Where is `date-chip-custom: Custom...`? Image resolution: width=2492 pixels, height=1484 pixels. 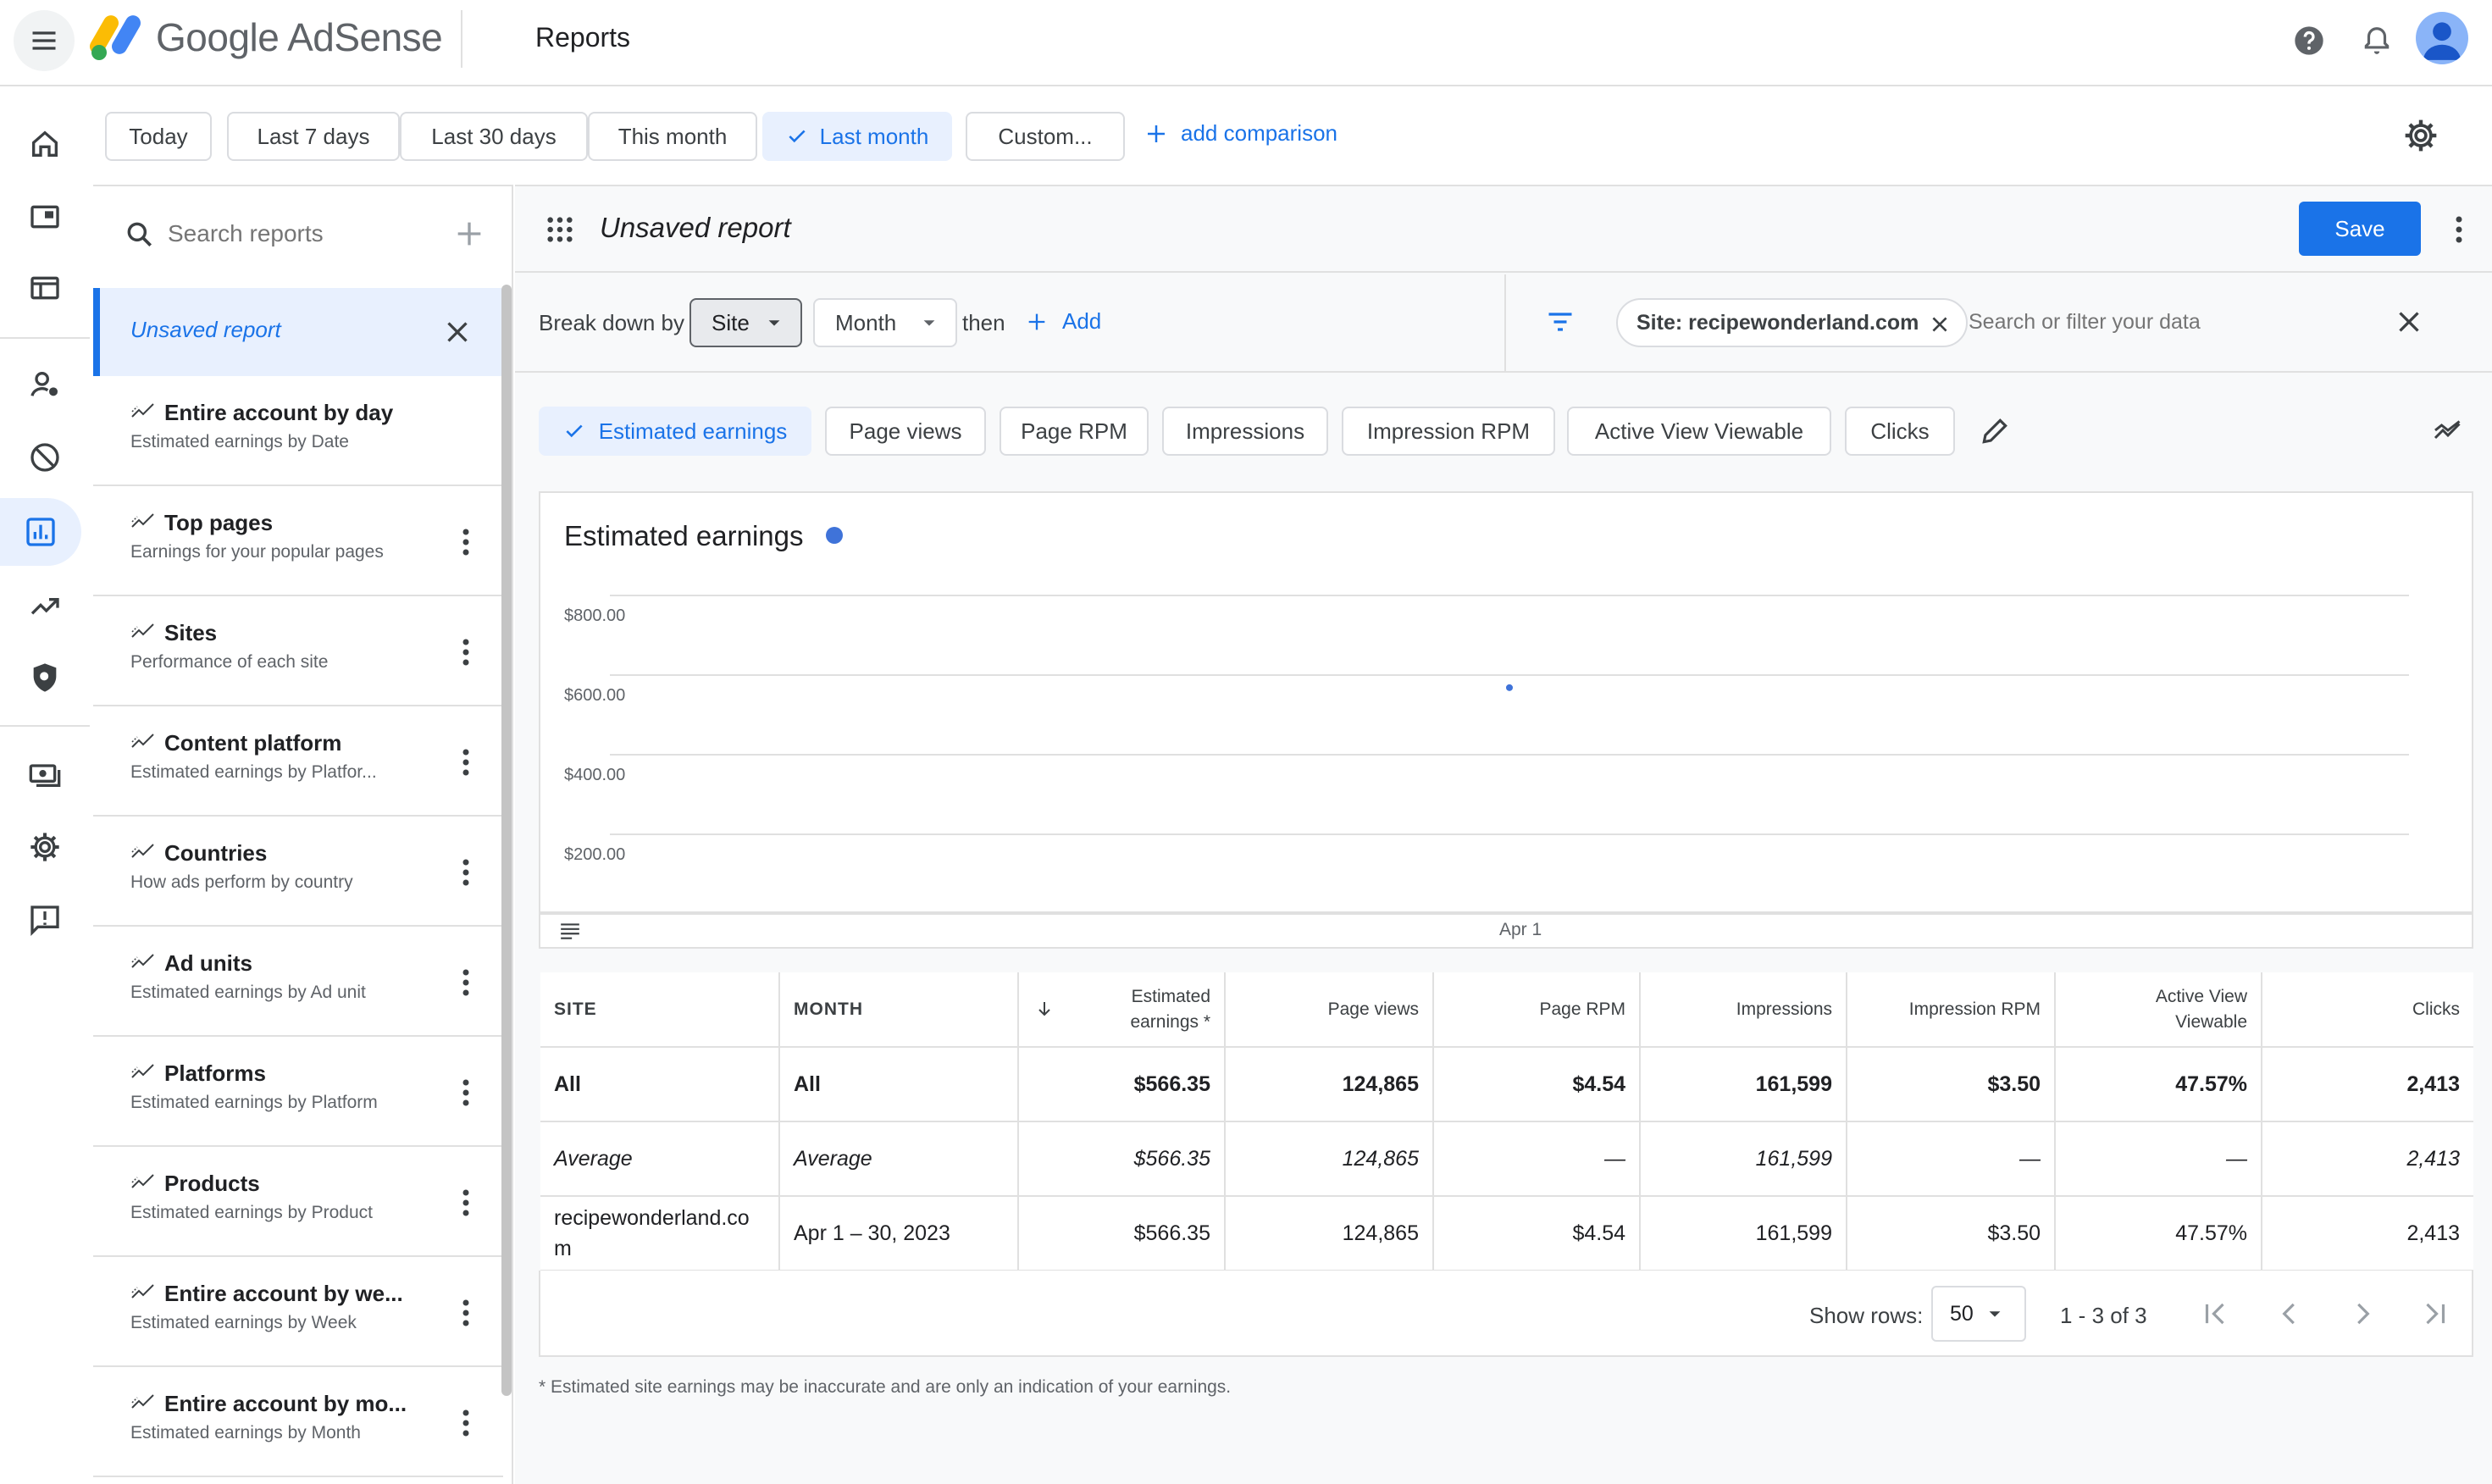
date-chip-custom: Custom... is located at coordinates (1045, 136).